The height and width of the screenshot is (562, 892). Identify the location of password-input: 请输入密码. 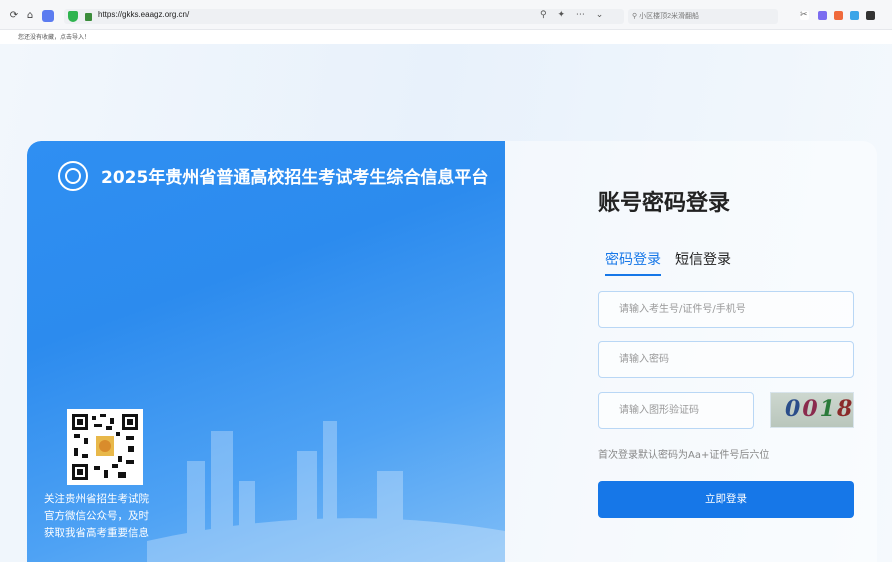
(726, 359).